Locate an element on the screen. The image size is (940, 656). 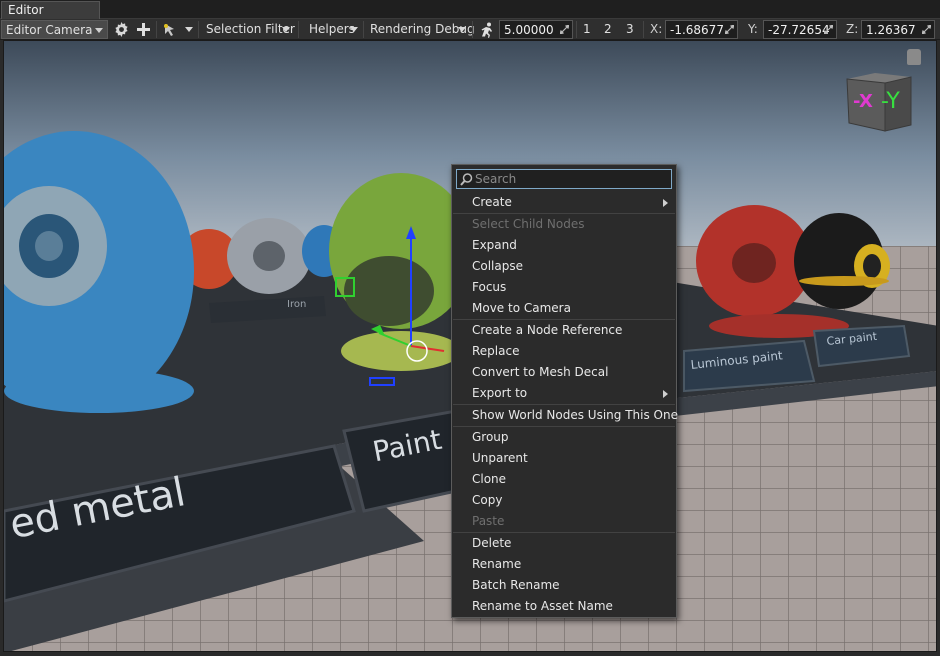
x-coord-label: X: is located at coordinates (656, 29).